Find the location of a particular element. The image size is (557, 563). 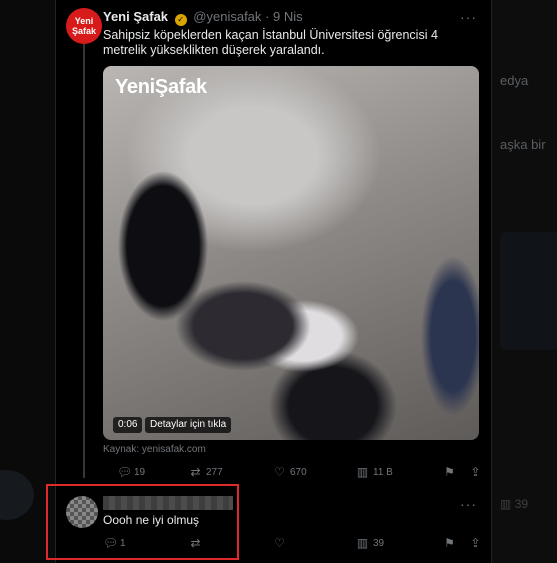

repost-count: 277 is located at coordinates (214, 472).